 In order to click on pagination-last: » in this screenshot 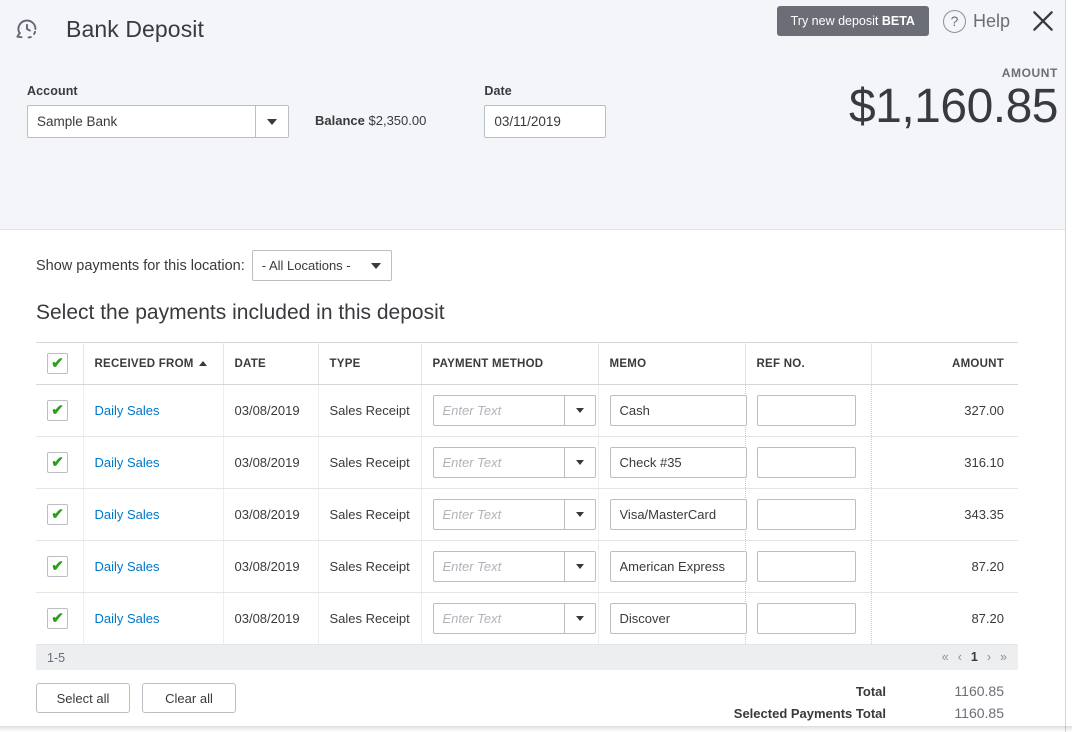, I will do `click(1003, 657)`.